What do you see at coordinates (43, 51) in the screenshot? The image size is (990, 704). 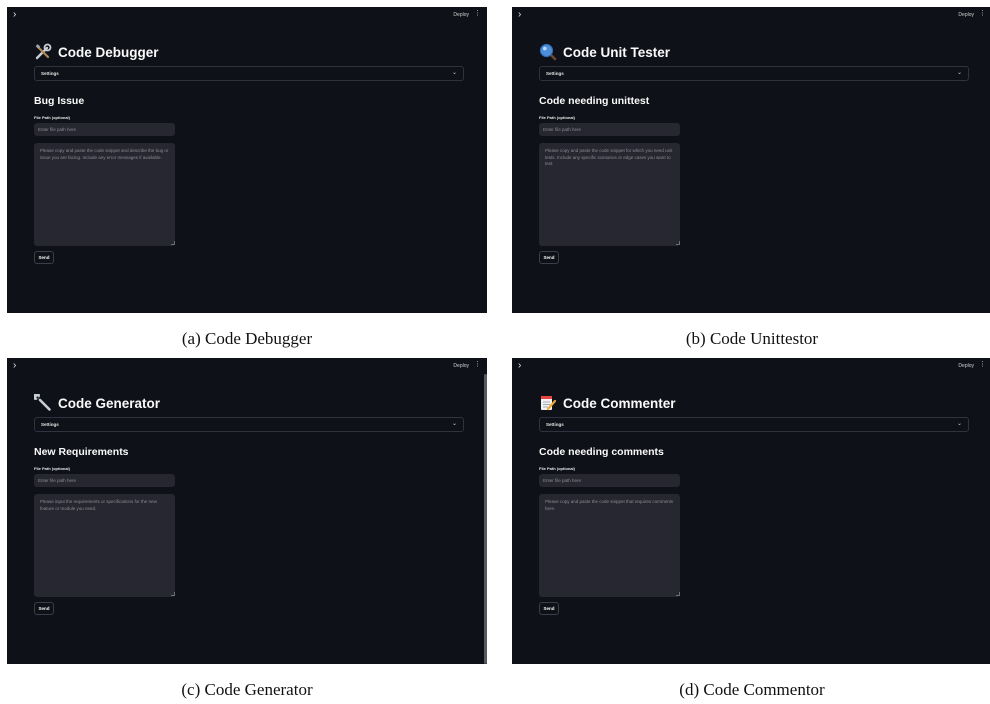 I see `tools-icon` at bounding box center [43, 51].